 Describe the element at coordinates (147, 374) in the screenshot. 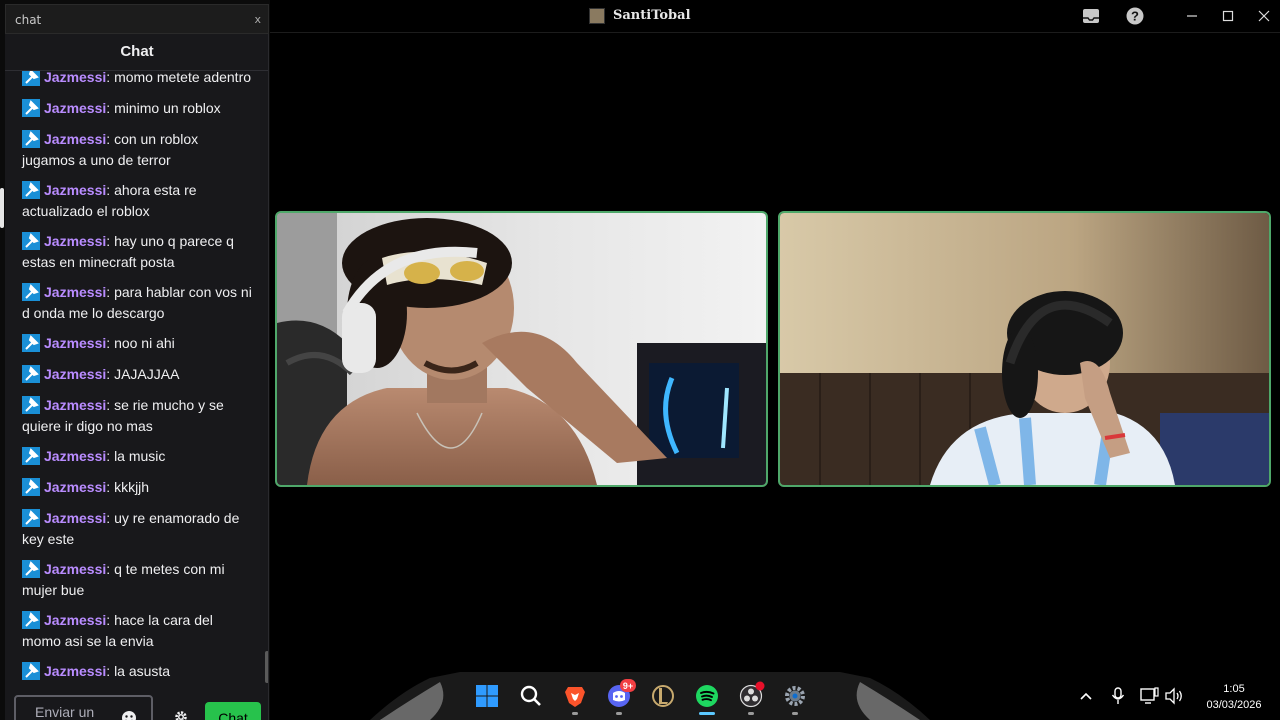

I see `chat-message-text: JAJAJJAA` at that location.